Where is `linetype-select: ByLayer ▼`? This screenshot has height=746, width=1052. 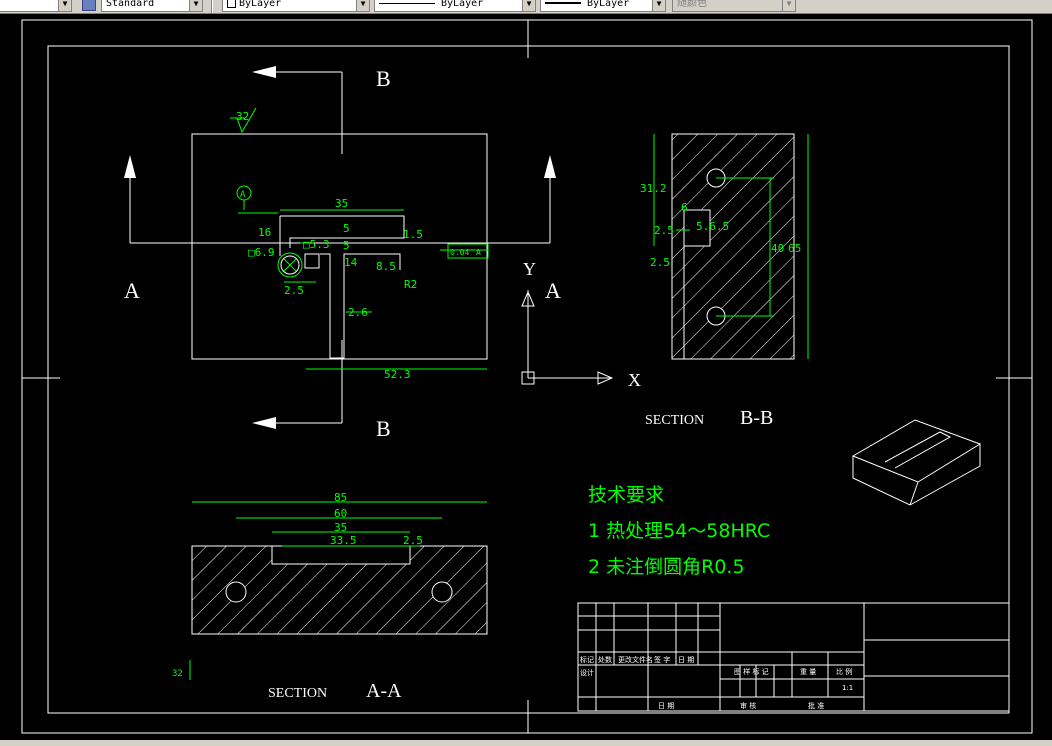
linetype-select: ByLayer ▼ is located at coordinates (455, 6).